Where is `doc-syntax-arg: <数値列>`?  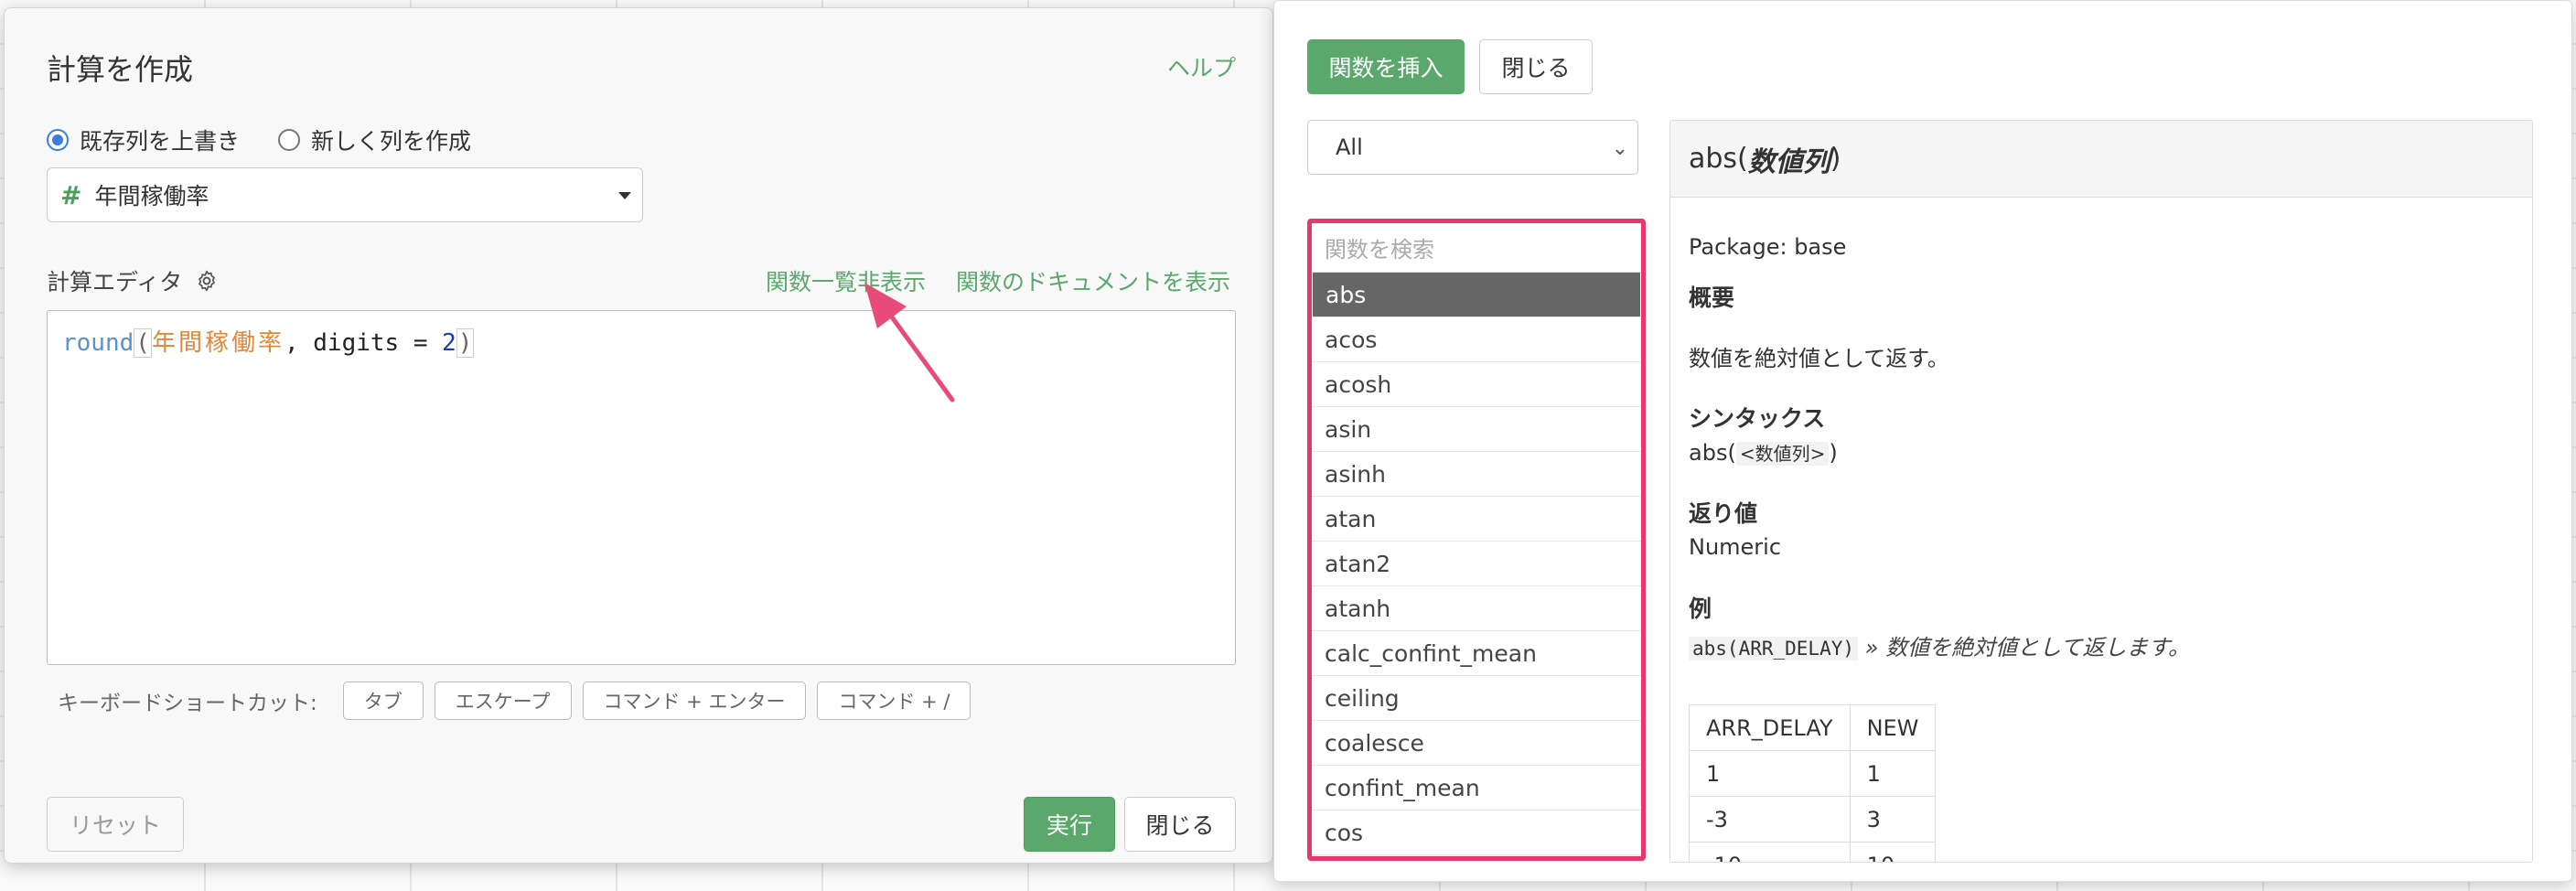
doc-syntax-arg: <数値列> is located at coordinates (1783, 454).